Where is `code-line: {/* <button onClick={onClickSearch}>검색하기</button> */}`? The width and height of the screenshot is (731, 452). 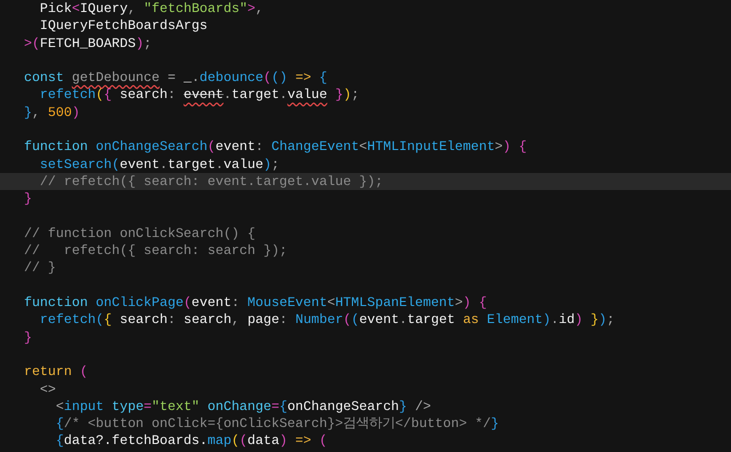 code-line: {/* <button onClick={onClickSearch}>검색하기</button> */} is located at coordinates (277, 423).